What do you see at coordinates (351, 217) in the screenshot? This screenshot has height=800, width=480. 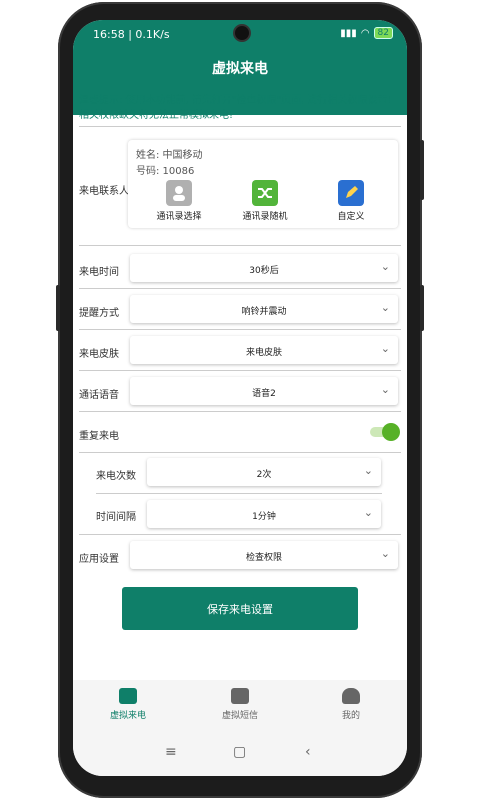 I see `custom-label: 自定义` at bounding box center [351, 217].